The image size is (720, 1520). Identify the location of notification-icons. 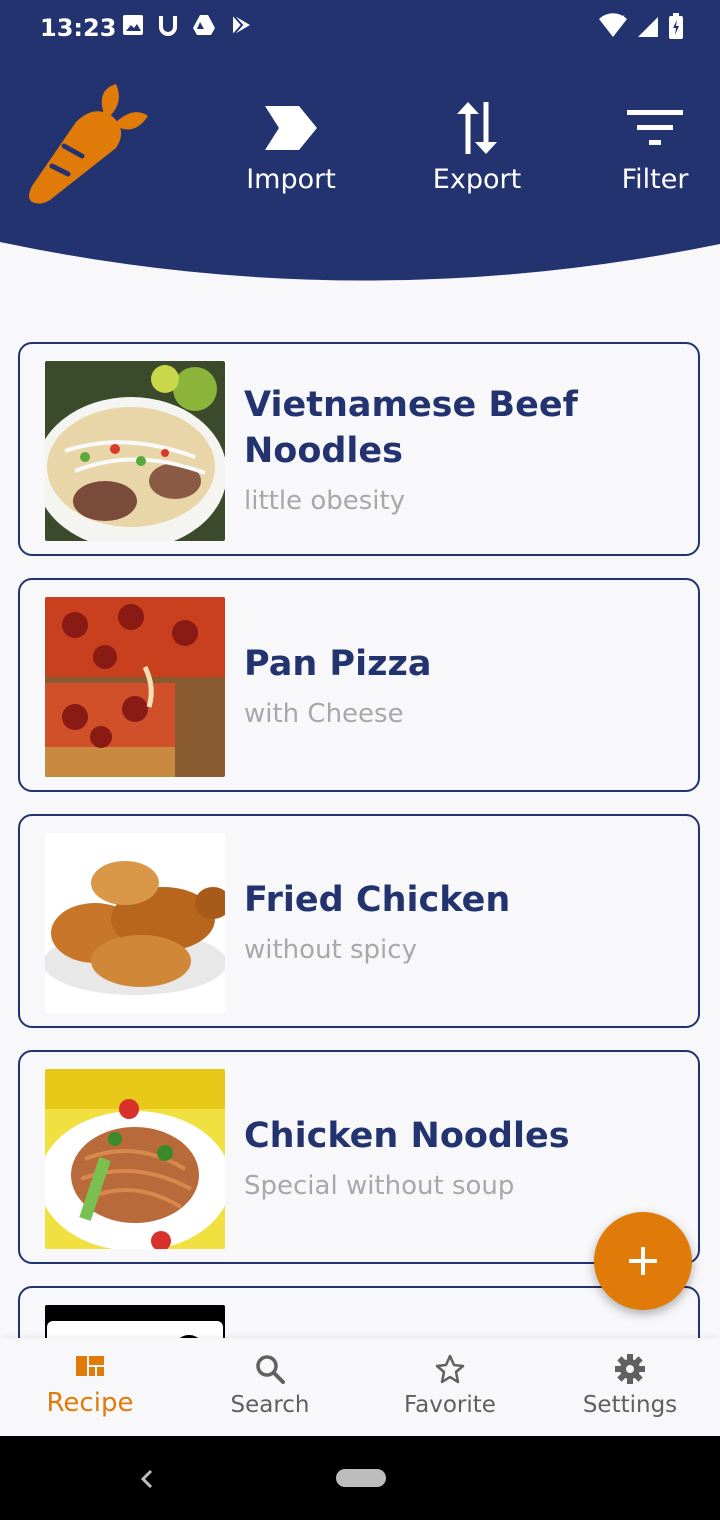
(187, 25).